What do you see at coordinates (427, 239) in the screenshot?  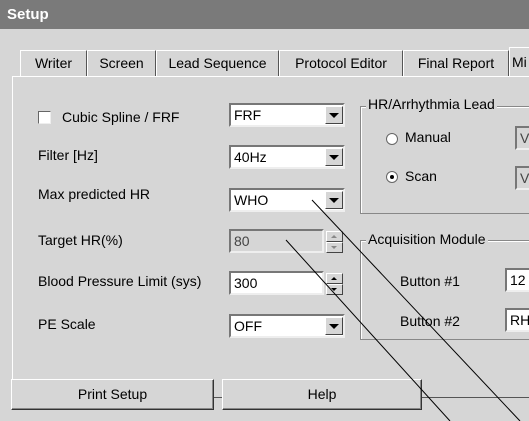 I see `acquisition-module-title: Acquisition Module` at bounding box center [427, 239].